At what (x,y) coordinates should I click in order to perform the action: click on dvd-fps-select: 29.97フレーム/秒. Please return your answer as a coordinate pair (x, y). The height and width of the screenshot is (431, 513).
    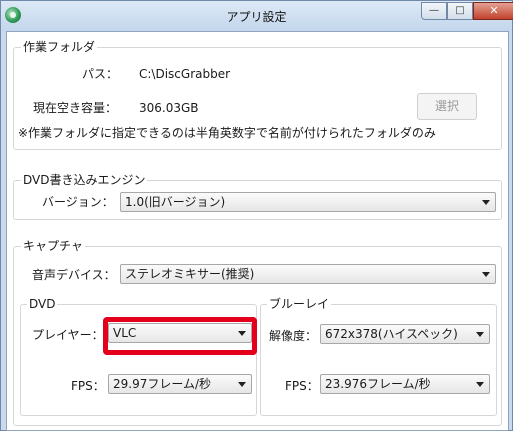
    Looking at the image, I should click on (180, 384).